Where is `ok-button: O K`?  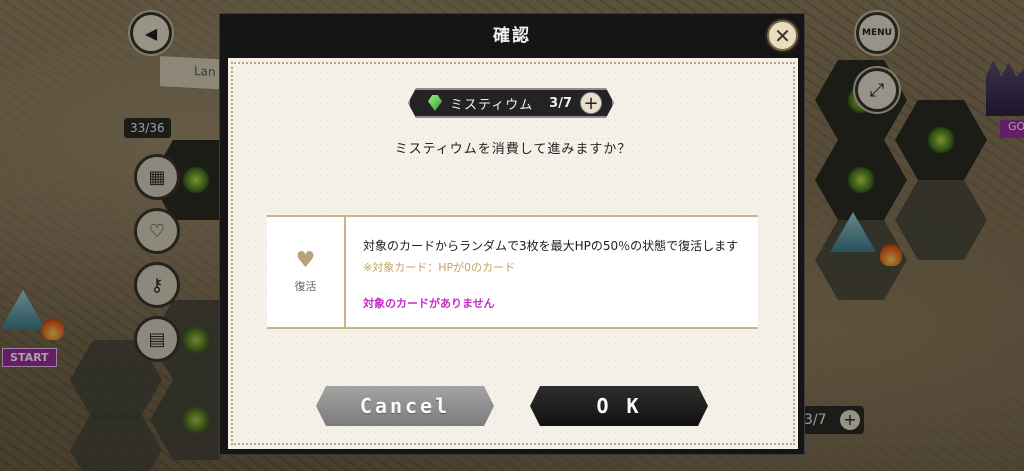 ok-button: O K is located at coordinates (619, 406).